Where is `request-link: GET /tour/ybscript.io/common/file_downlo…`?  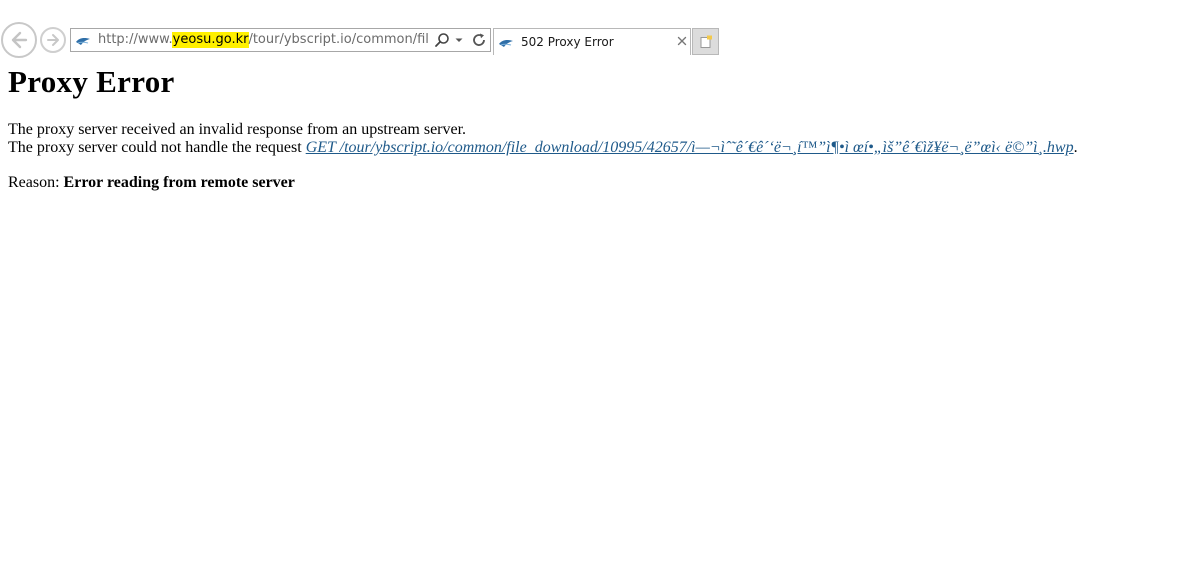
request-link: GET /tour/ybscript.io/common/file_downlo… is located at coordinates (690, 147).